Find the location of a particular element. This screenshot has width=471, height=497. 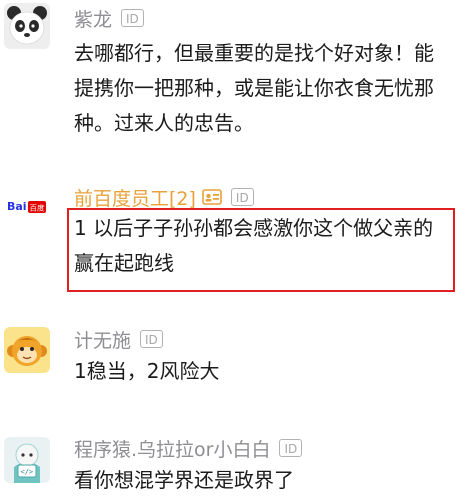

monkey-icon is located at coordinates (27, 350).